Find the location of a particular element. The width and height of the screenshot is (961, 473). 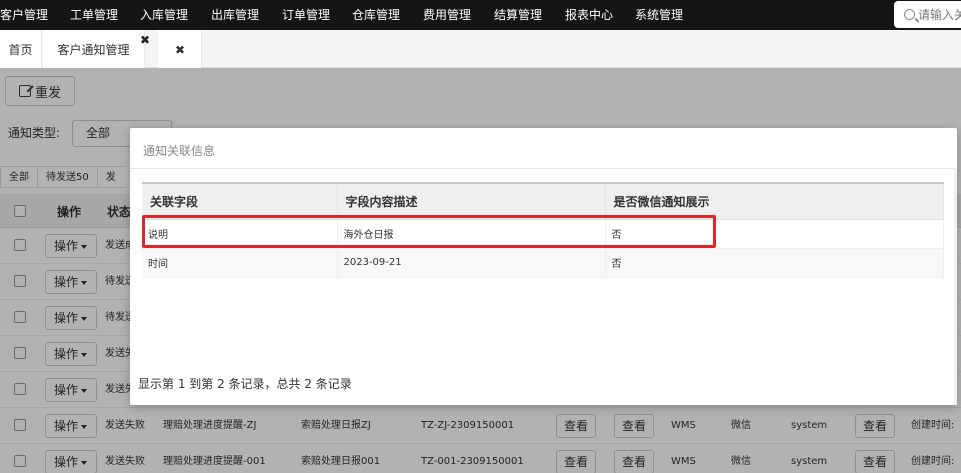

tab-label: 首页 is located at coordinates (20, 50).